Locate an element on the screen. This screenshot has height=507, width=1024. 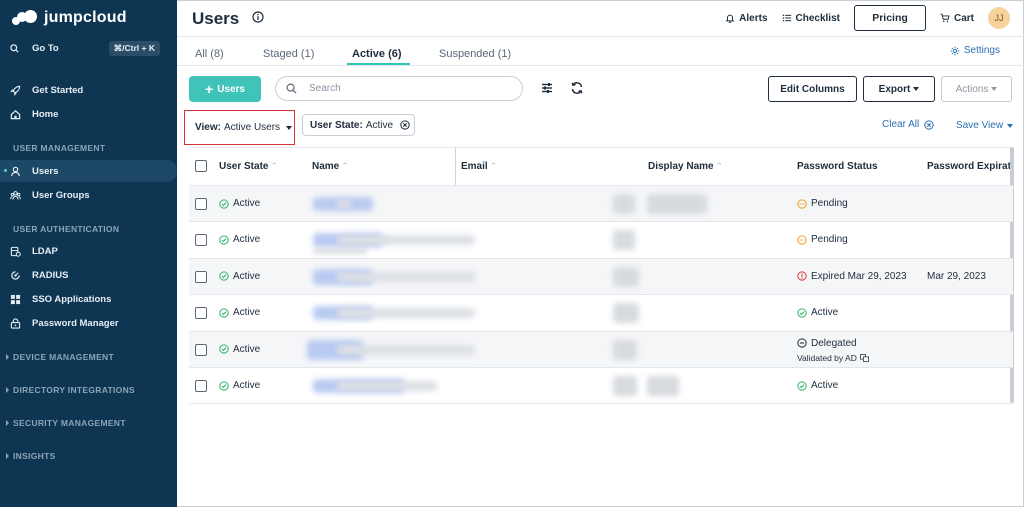
checklist-button: Checklist is located at coordinates (811, 18).